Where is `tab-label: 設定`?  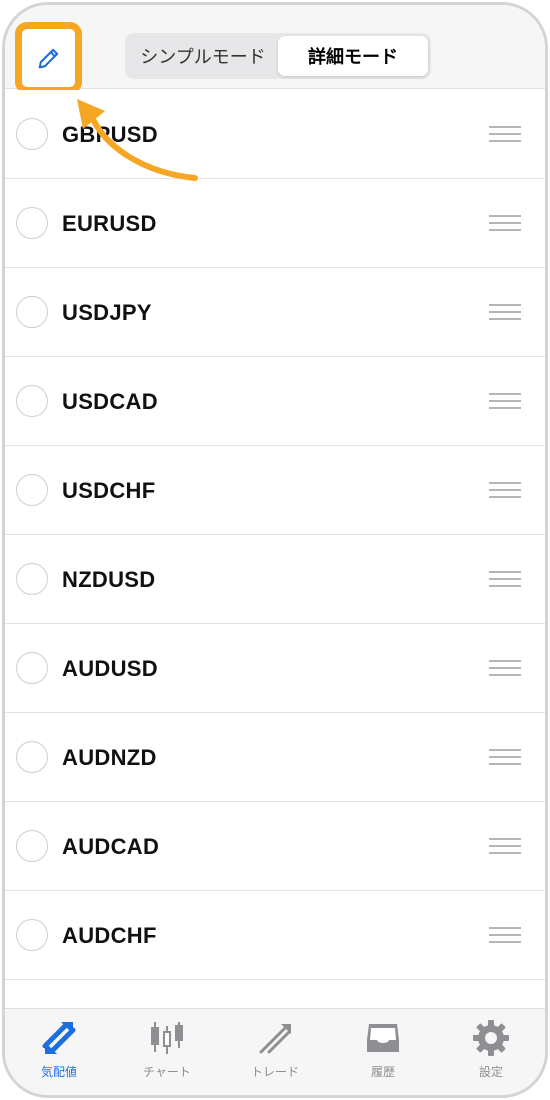
tab-label: 設定 is located at coordinates (490, 1072).